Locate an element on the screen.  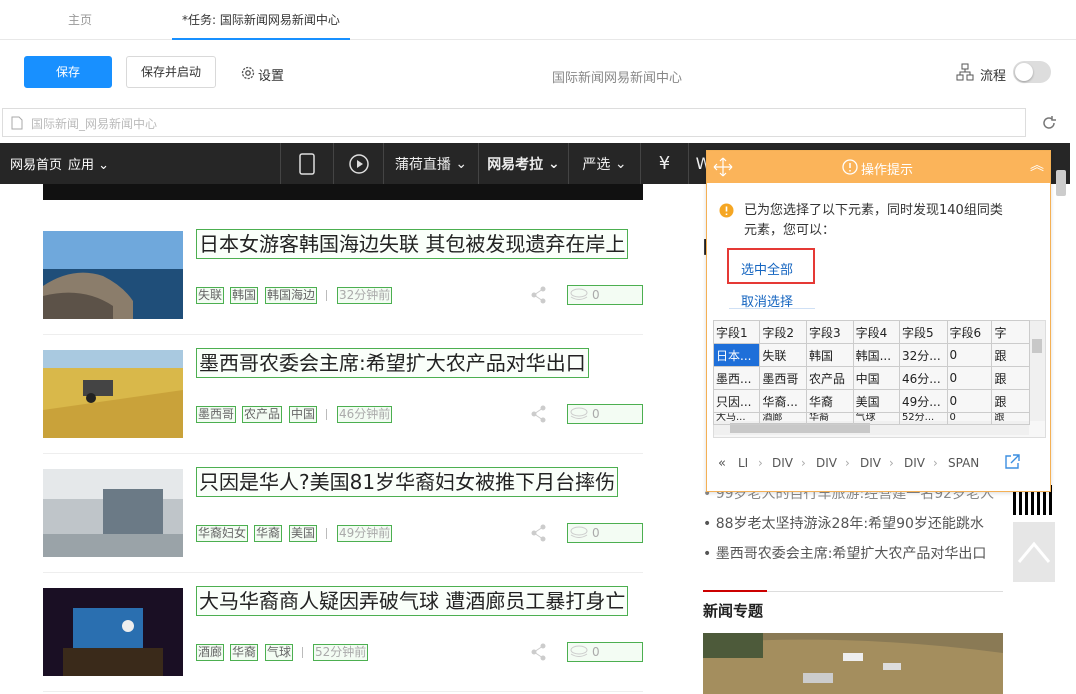
tab-bar: 主页 *任务: 国际新闻网易新闻中心 is located at coordinates (538, 20).